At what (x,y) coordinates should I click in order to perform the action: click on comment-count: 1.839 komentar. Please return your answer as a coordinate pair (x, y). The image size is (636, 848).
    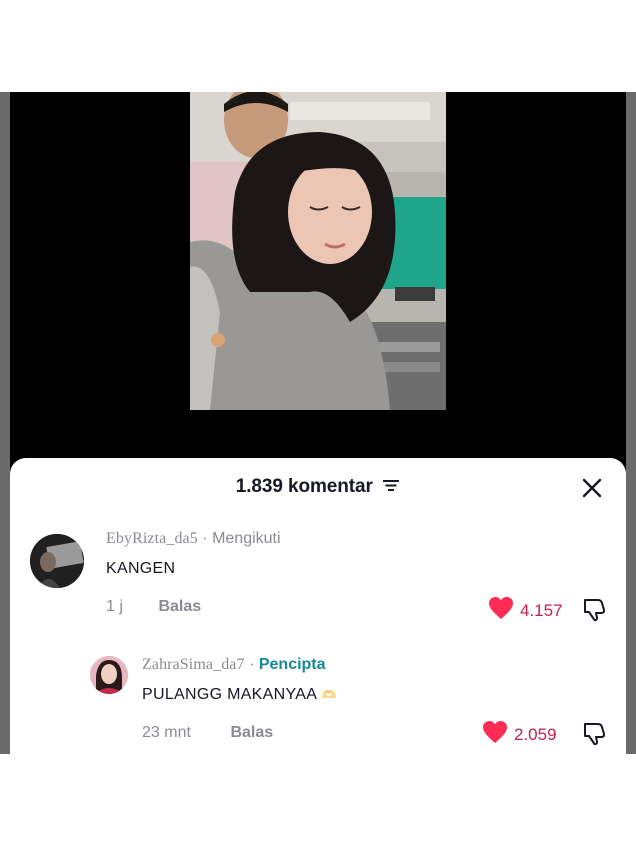
    Looking at the image, I should click on (304, 486).